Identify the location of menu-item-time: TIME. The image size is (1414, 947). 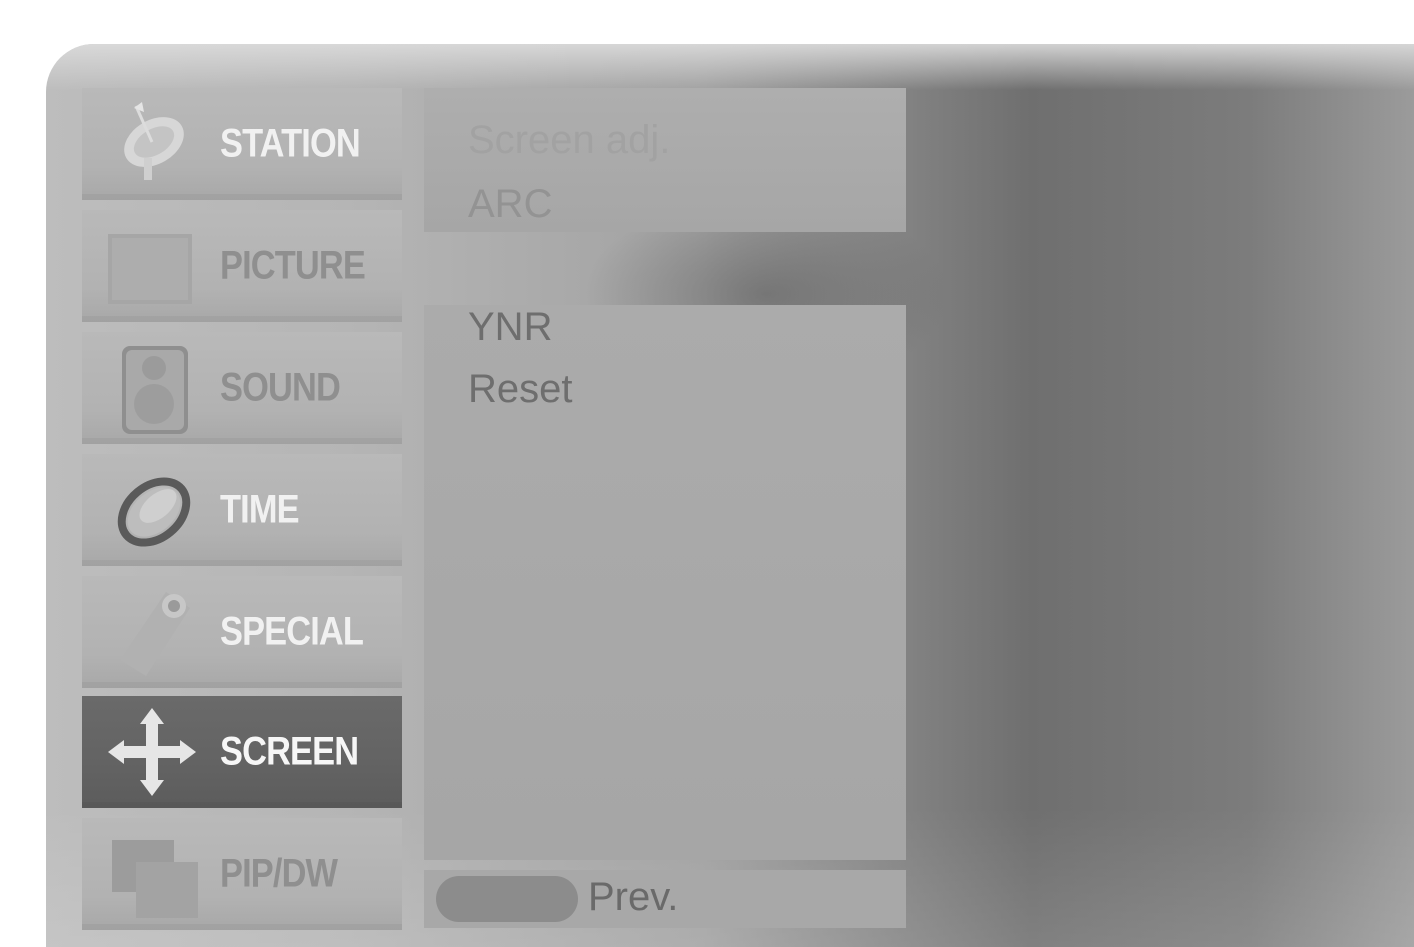
(242, 510).